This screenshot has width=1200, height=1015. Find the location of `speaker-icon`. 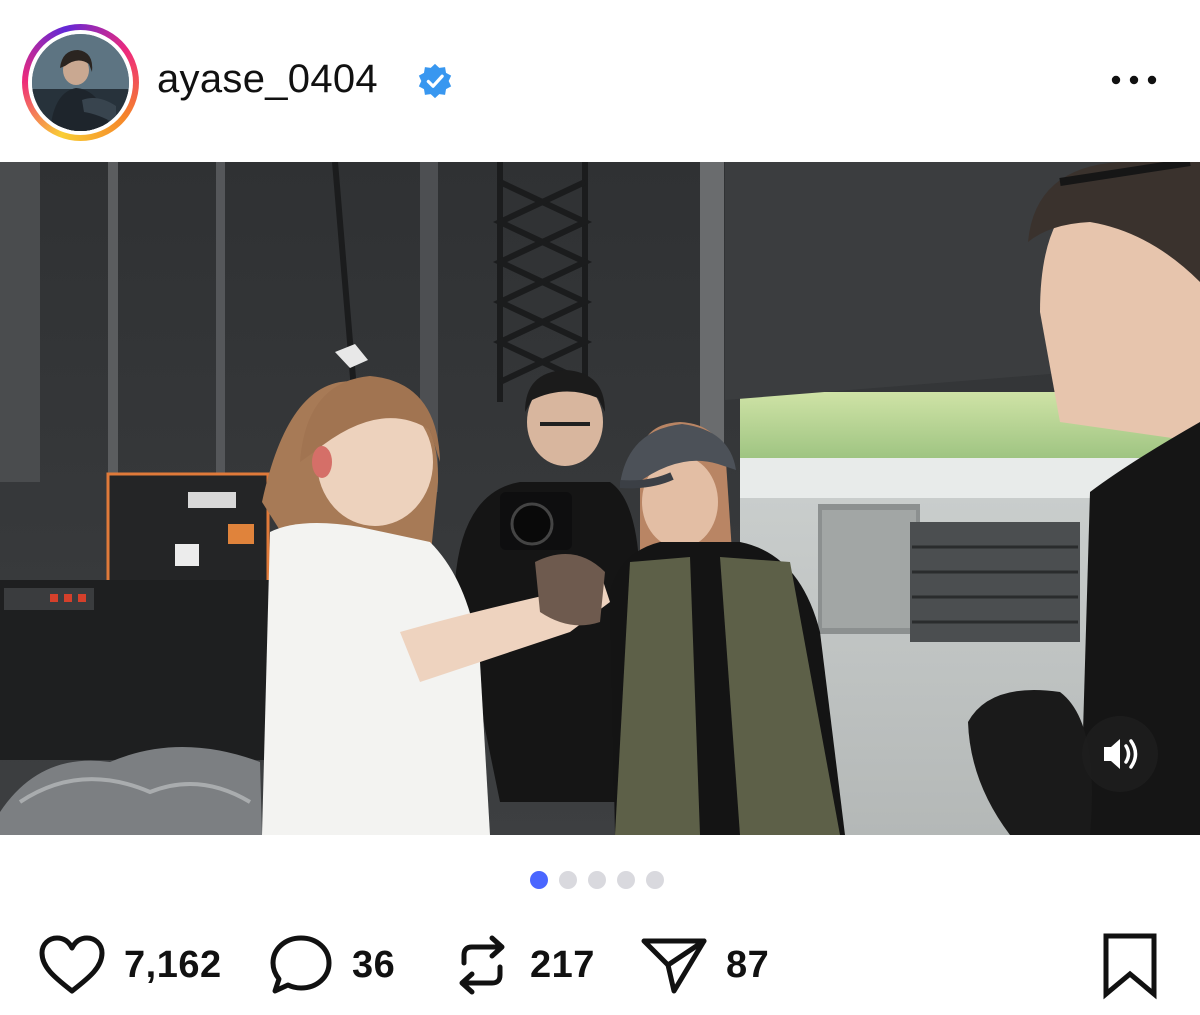

speaker-icon is located at coordinates (1121, 754).